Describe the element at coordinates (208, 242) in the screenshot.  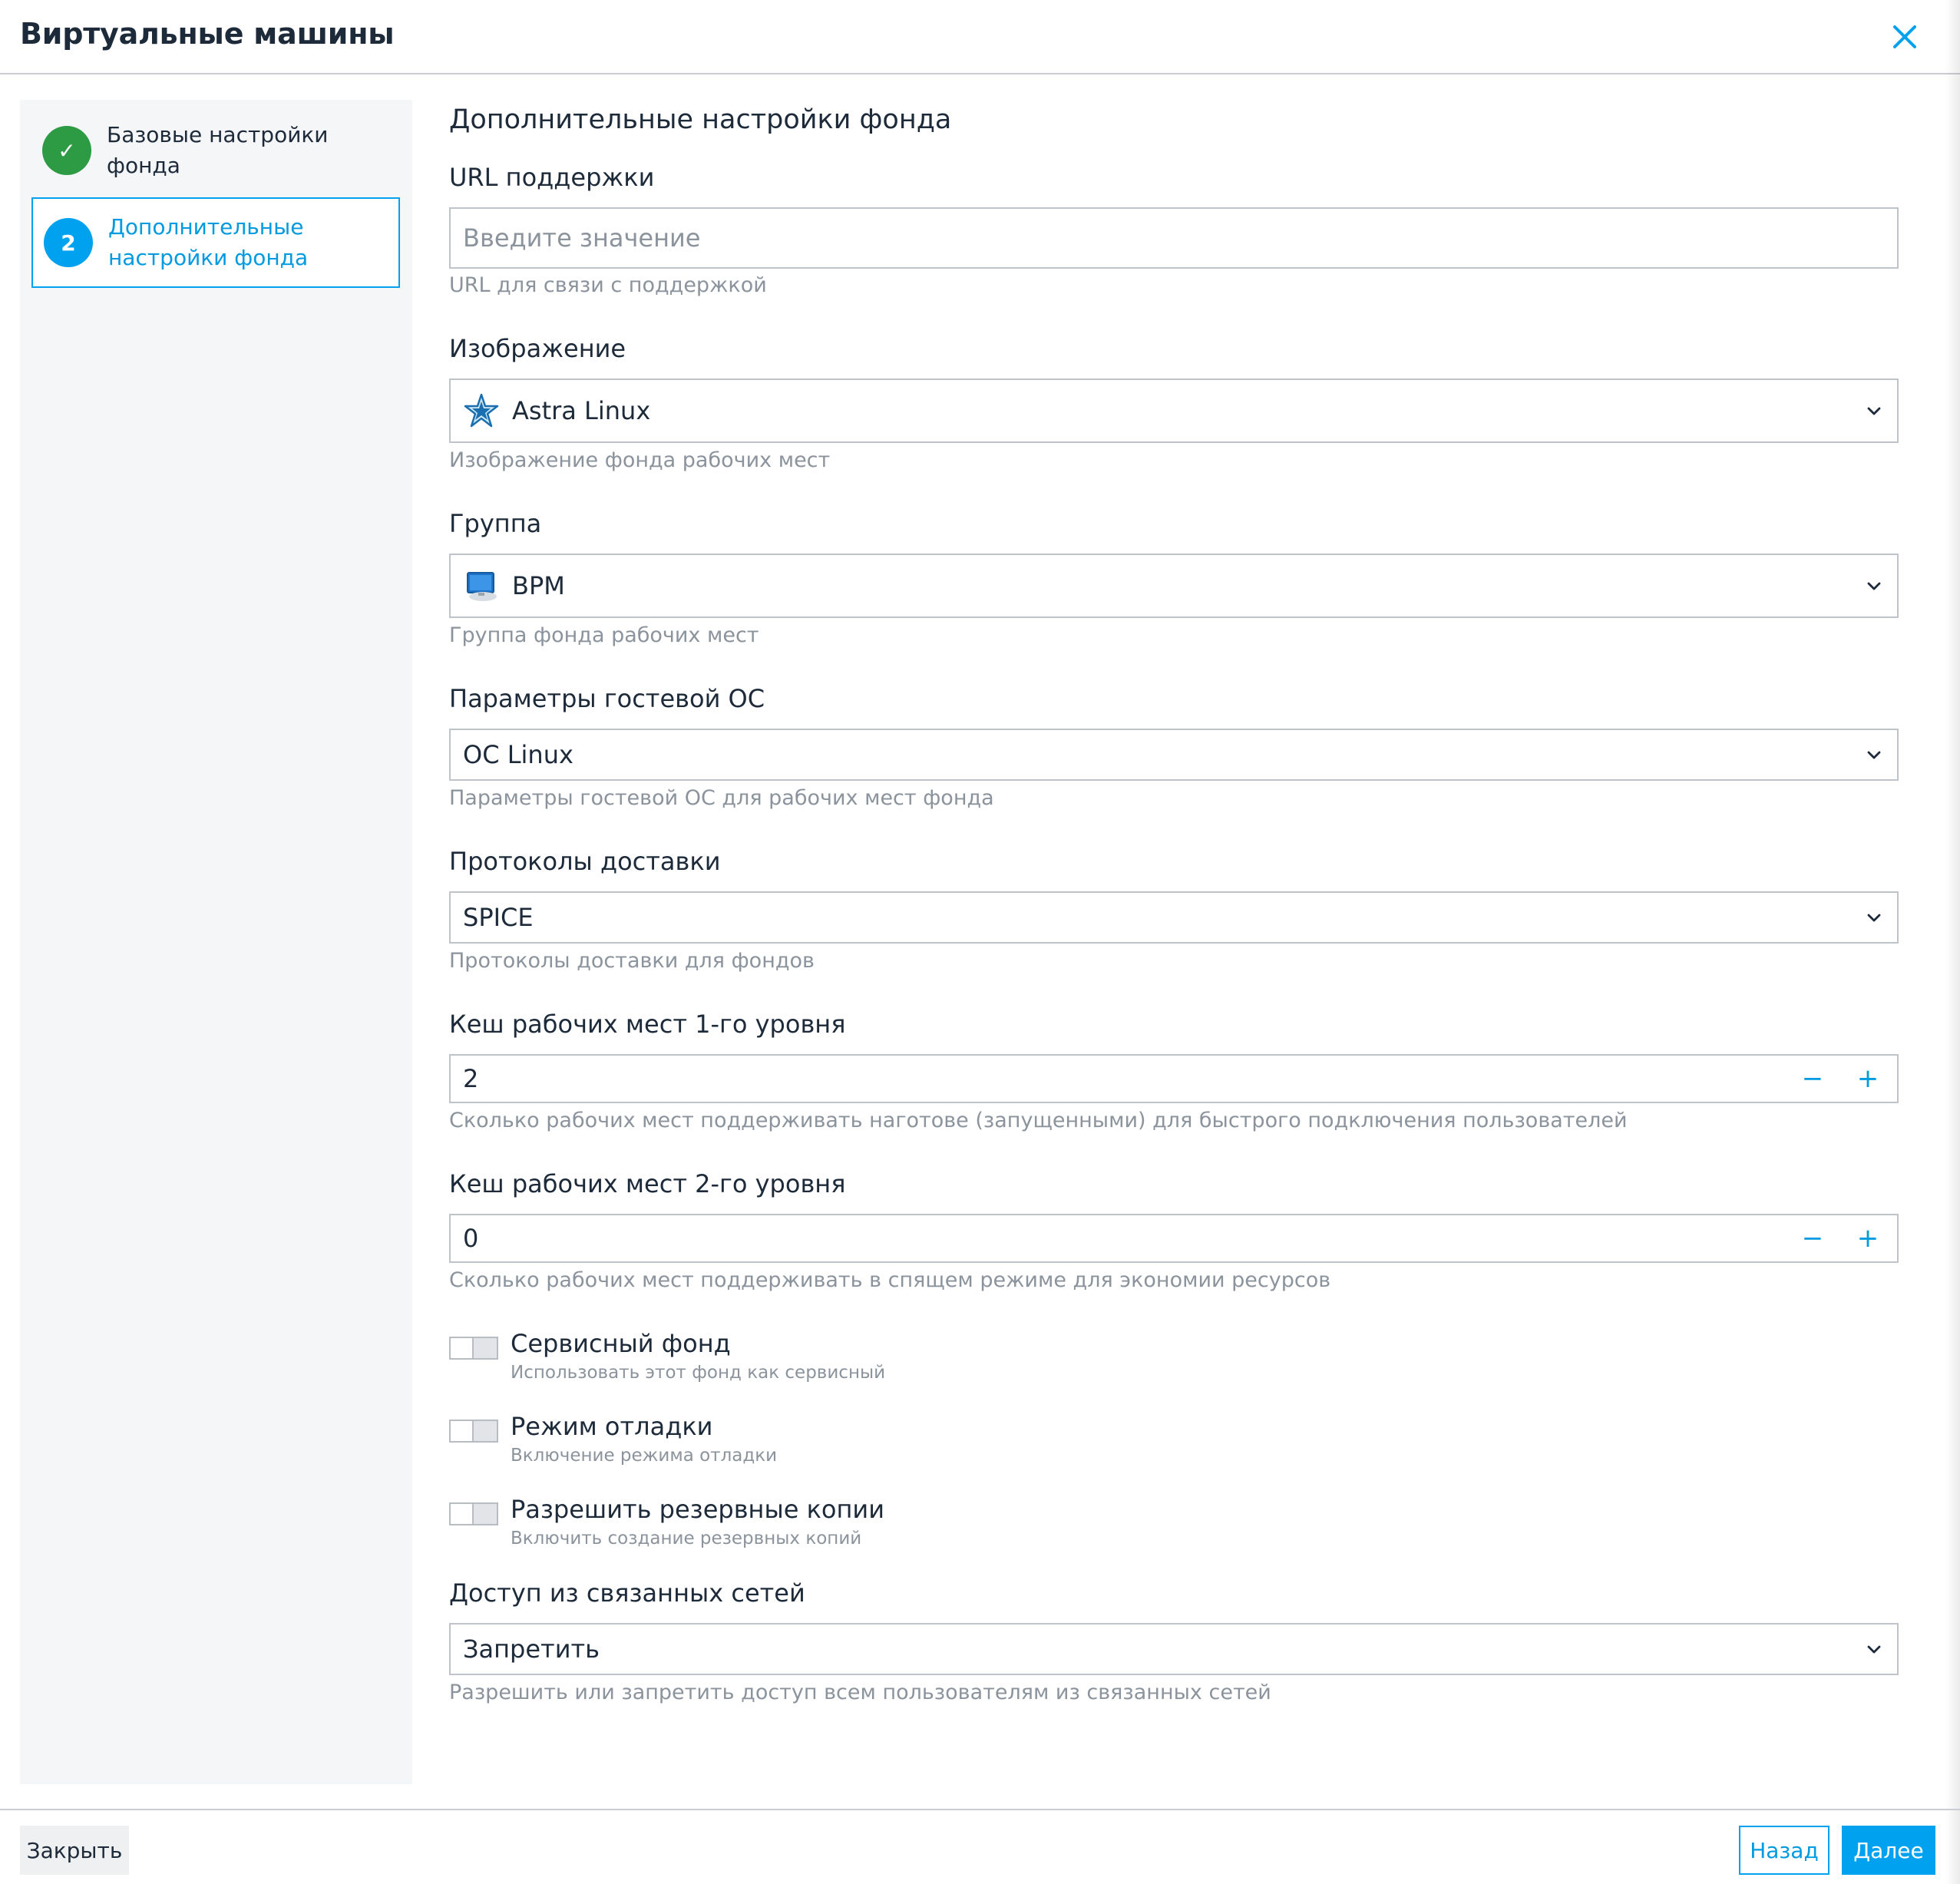
I see `wizard-step-label: Дополнительные настройки фонда` at that location.